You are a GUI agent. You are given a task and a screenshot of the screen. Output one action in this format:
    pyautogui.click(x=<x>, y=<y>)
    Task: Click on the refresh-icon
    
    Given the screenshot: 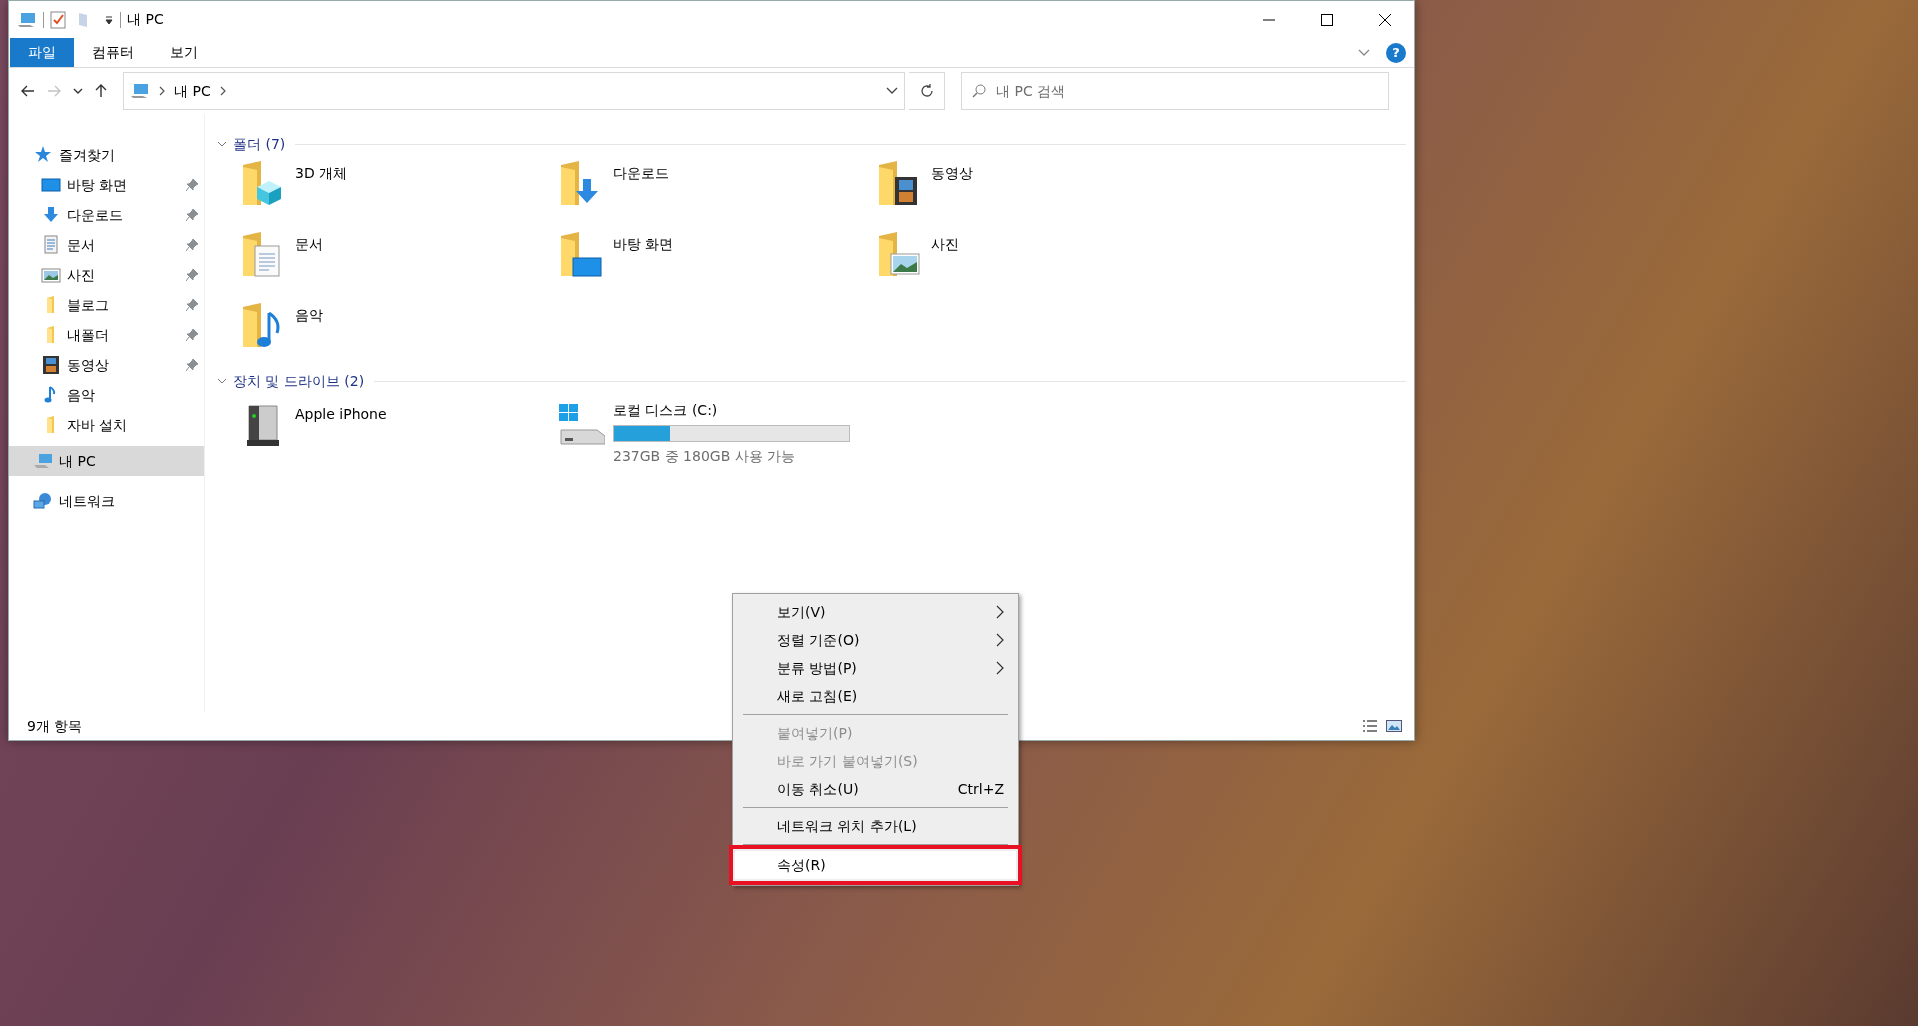 What is the action you would take?
    pyautogui.click(x=926, y=91)
    